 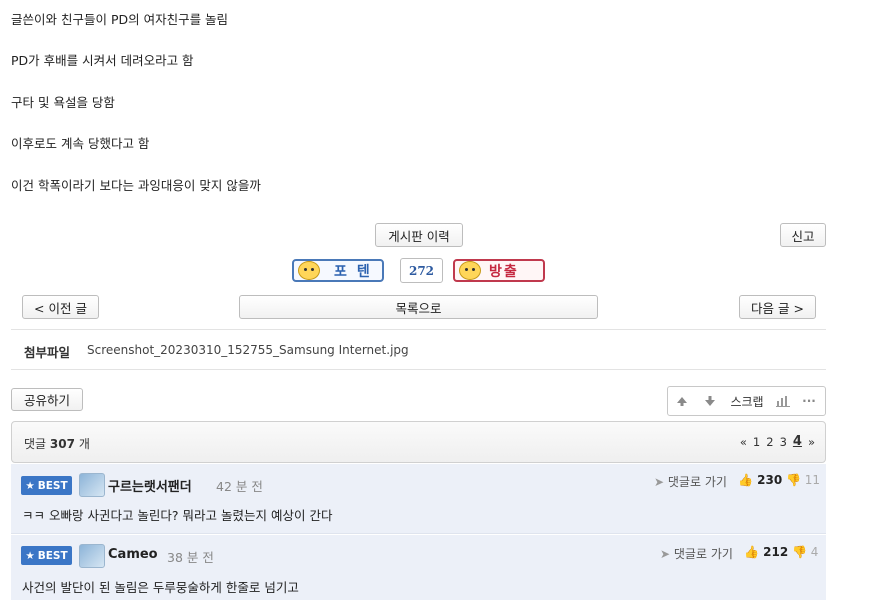 What do you see at coordinates (418, 442) in the screenshot?
I see `comment-header: 댓글 307 개 « 1 2 3 4 »` at bounding box center [418, 442].